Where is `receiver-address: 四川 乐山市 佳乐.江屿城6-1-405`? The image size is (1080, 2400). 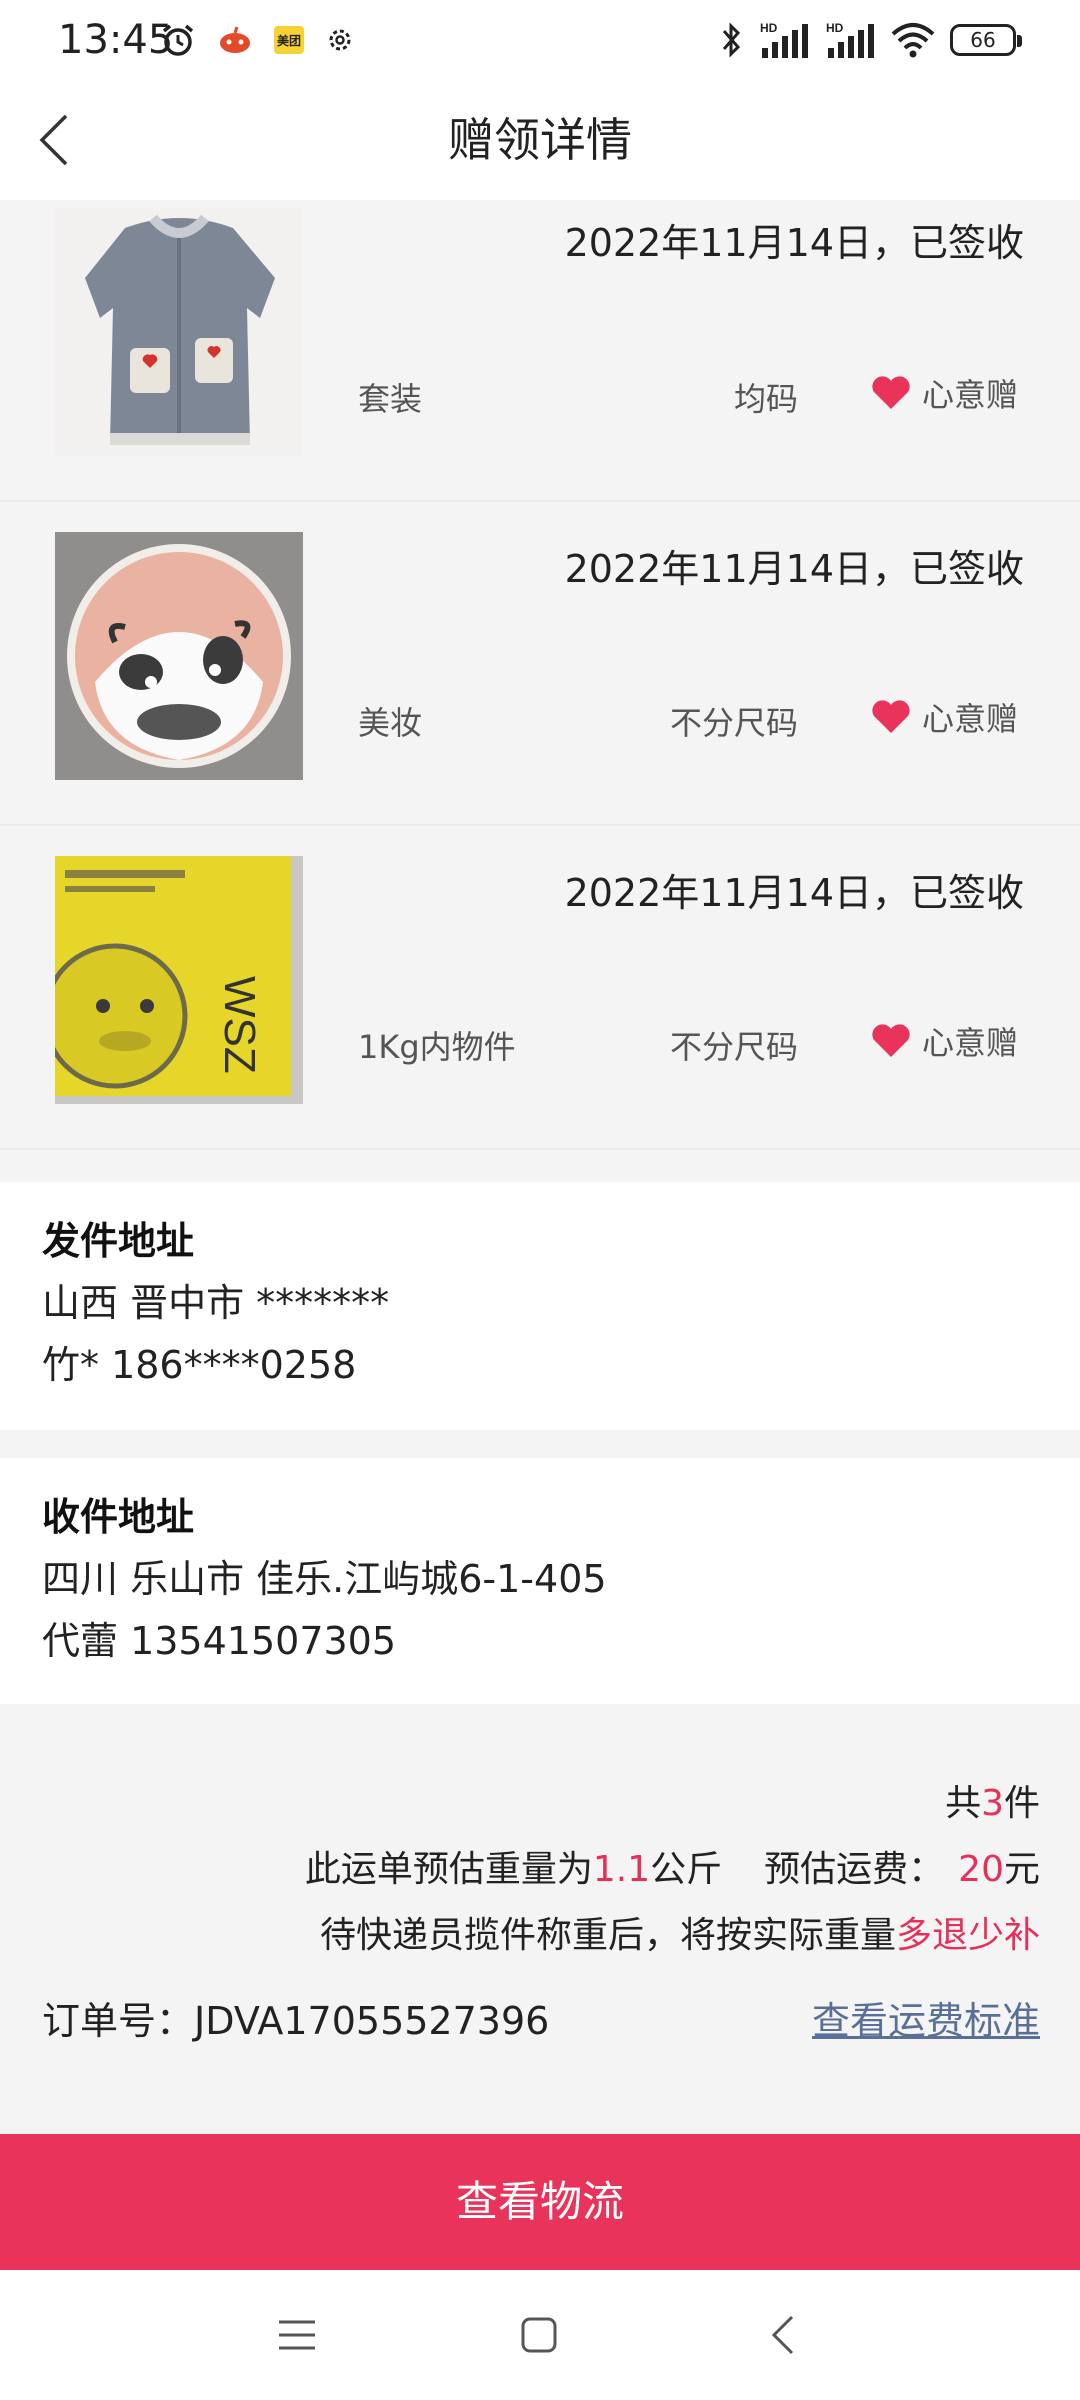 receiver-address: 四川 乐山市 佳乐.江屿城6-1-405 is located at coordinates (324, 1579).